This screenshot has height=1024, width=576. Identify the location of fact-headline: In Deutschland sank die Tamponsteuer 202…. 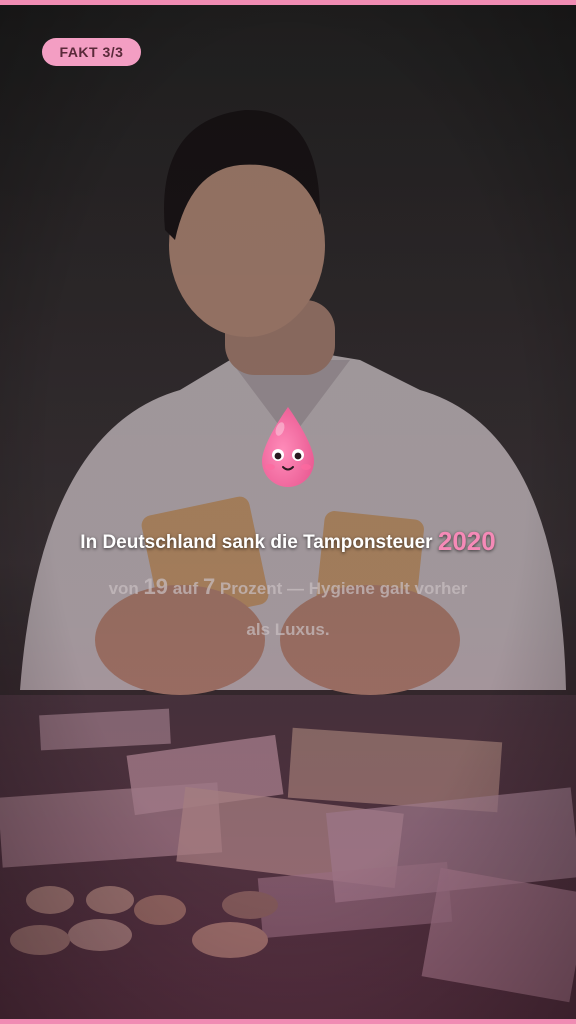
(288, 541).